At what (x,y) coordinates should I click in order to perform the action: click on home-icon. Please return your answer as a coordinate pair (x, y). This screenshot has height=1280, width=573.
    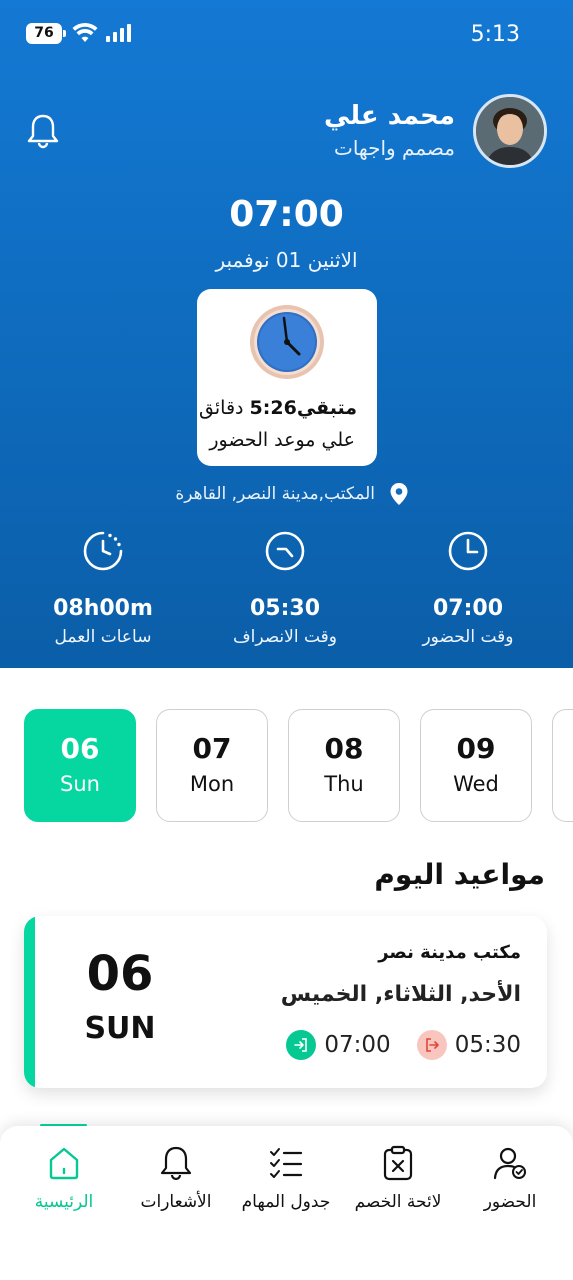
    Looking at the image, I should click on (64, 1163).